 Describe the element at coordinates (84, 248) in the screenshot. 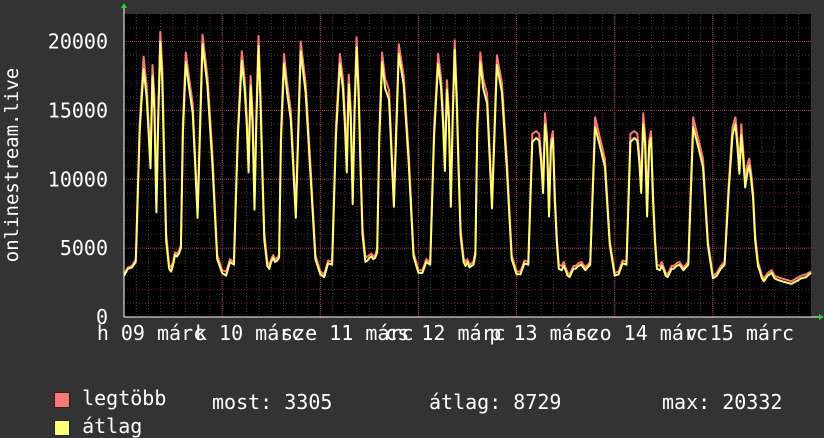

I see `y-tick-label: 5000` at that location.